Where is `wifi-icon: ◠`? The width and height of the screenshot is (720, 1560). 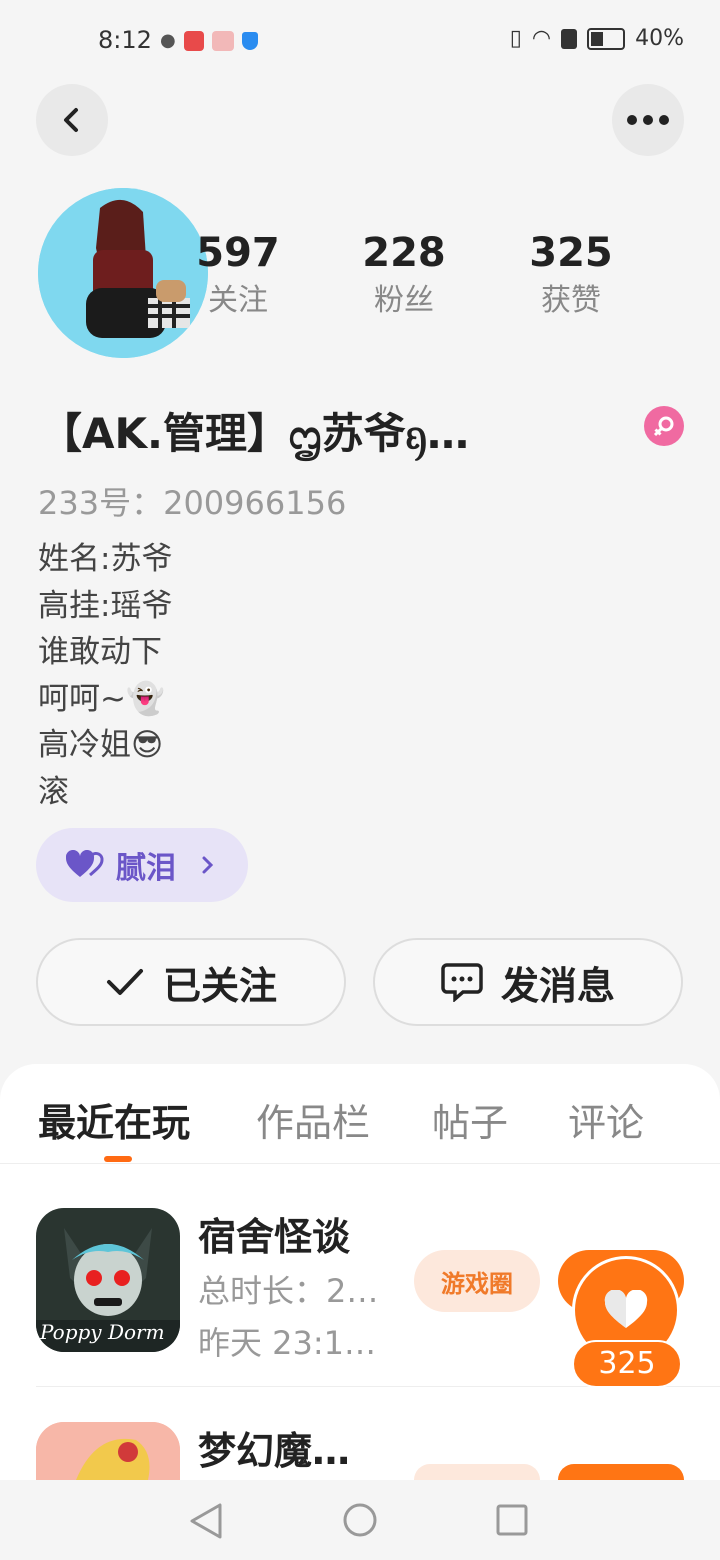 wifi-icon: ◠ is located at coordinates (541, 38).